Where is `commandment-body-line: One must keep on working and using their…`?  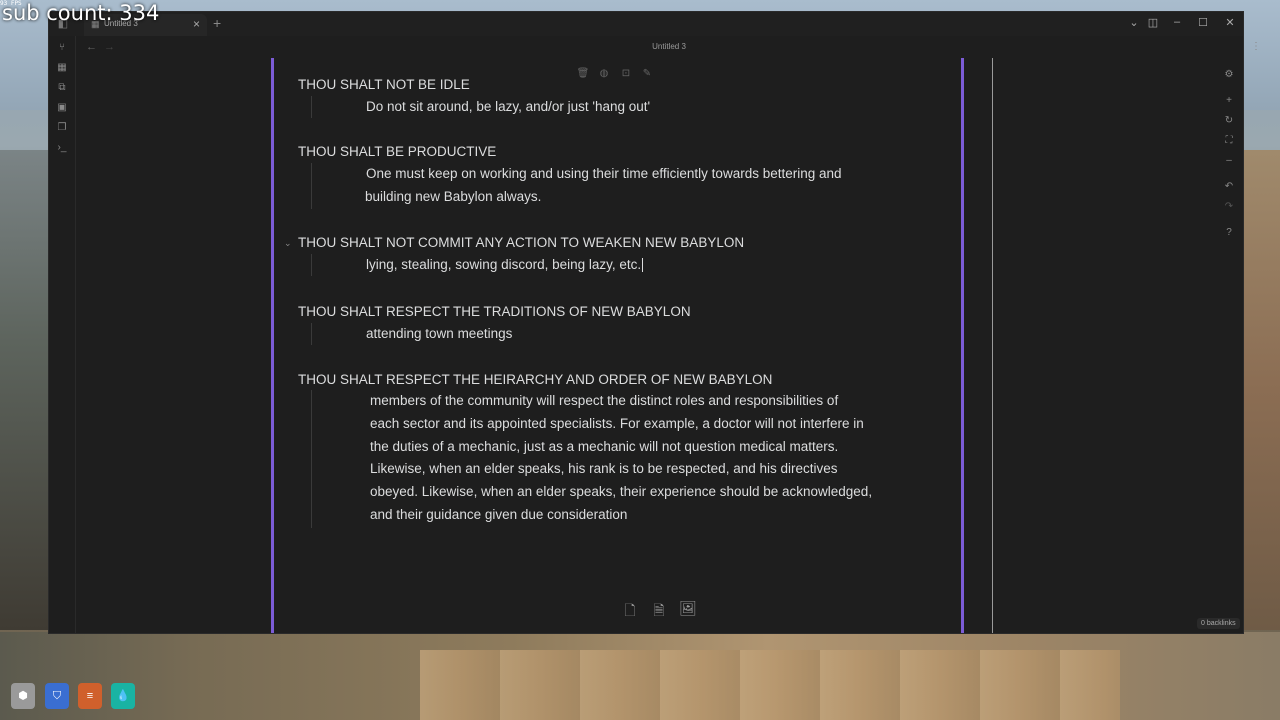
commandment-body-line: One must keep on working and using their… is located at coordinates (604, 173).